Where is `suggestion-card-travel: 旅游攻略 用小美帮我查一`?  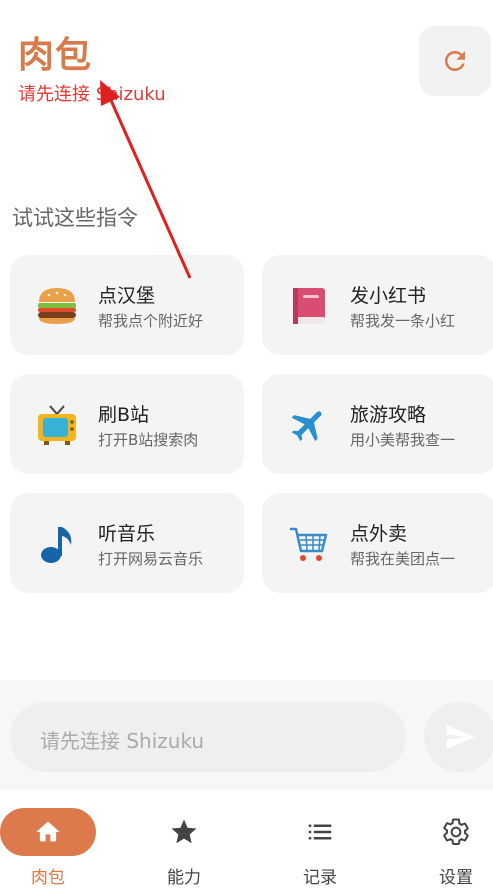 suggestion-card-travel: 旅游攻略 用小美帮我查一 is located at coordinates (377, 424).